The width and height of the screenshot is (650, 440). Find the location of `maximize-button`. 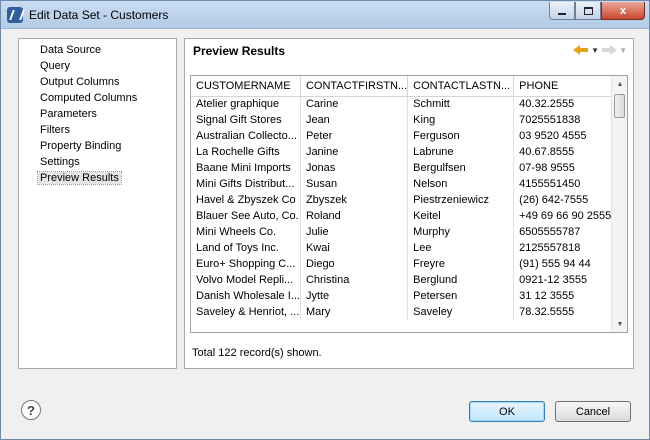

maximize-button is located at coordinates (588, 11).